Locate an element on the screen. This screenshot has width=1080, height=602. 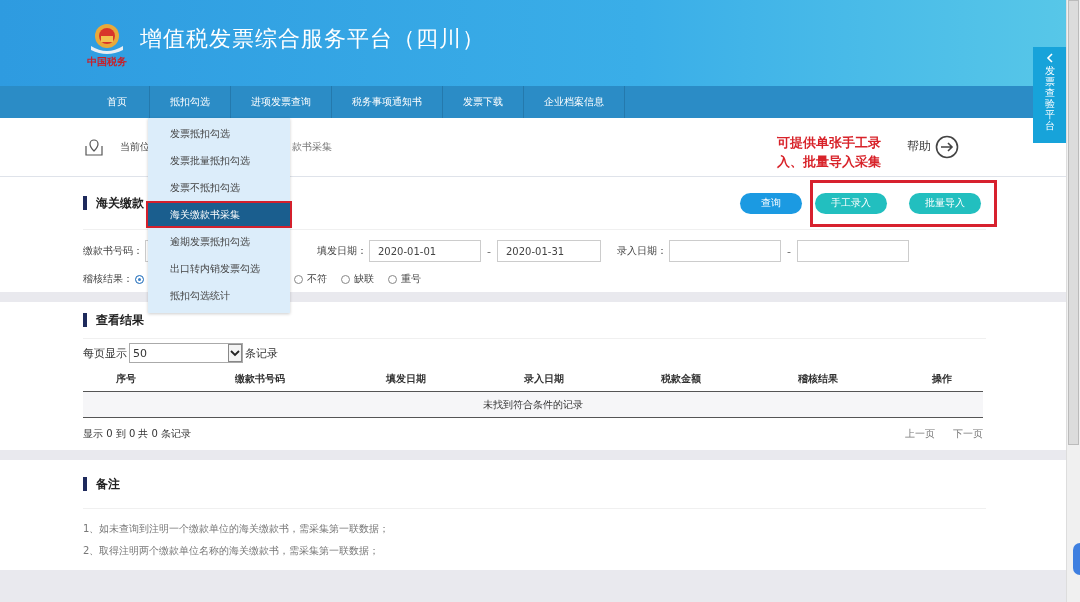
menu-item: 发票批量抵扣勾选 is located at coordinates (219, 160).